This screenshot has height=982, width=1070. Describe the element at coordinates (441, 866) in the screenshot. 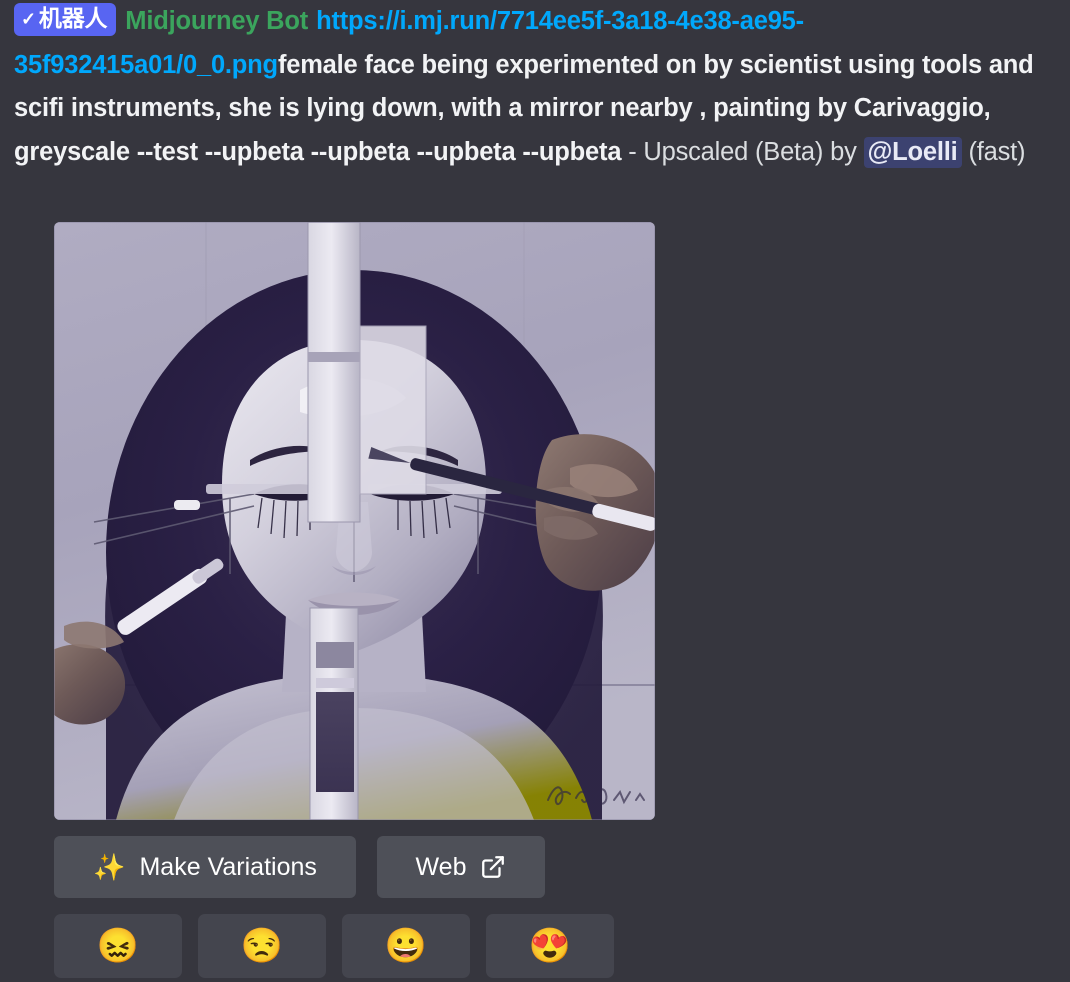

I see `web-label: Web` at that location.